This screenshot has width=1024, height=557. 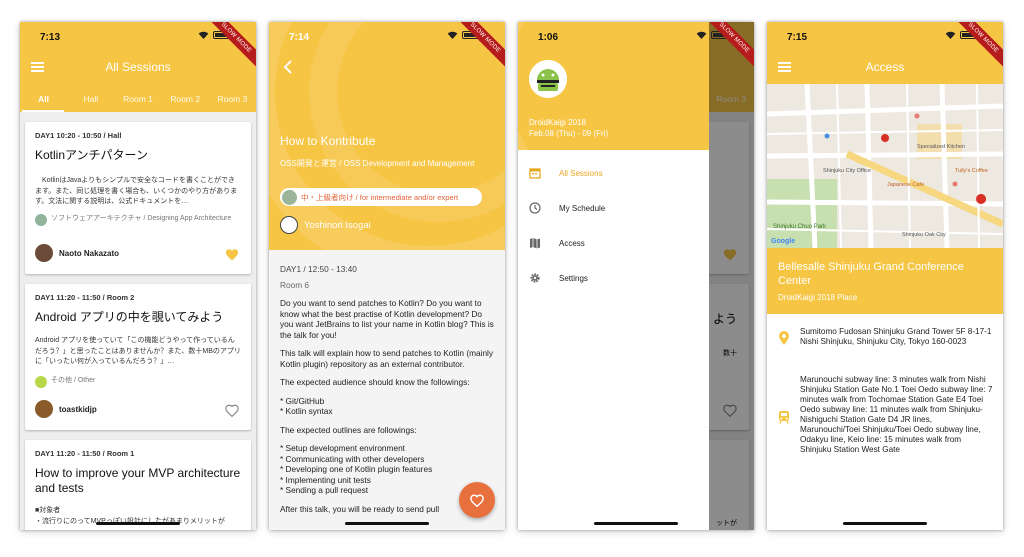 What do you see at coordinates (613, 208) in the screenshot?
I see `drawer-item-my-schedule: My Schedule` at bounding box center [613, 208].